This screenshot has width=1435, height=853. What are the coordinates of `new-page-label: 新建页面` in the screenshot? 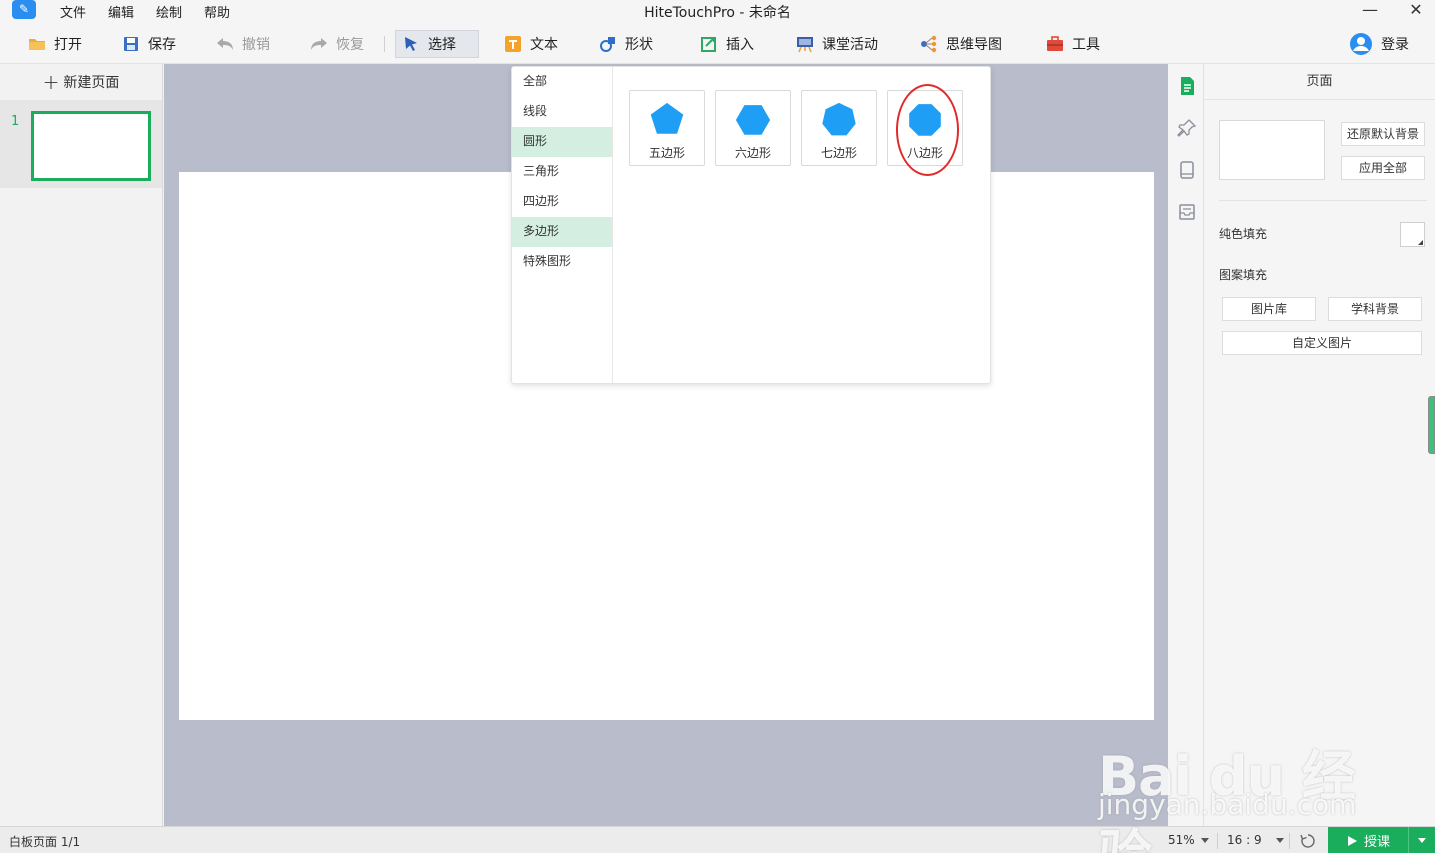 It's located at (91, 83).